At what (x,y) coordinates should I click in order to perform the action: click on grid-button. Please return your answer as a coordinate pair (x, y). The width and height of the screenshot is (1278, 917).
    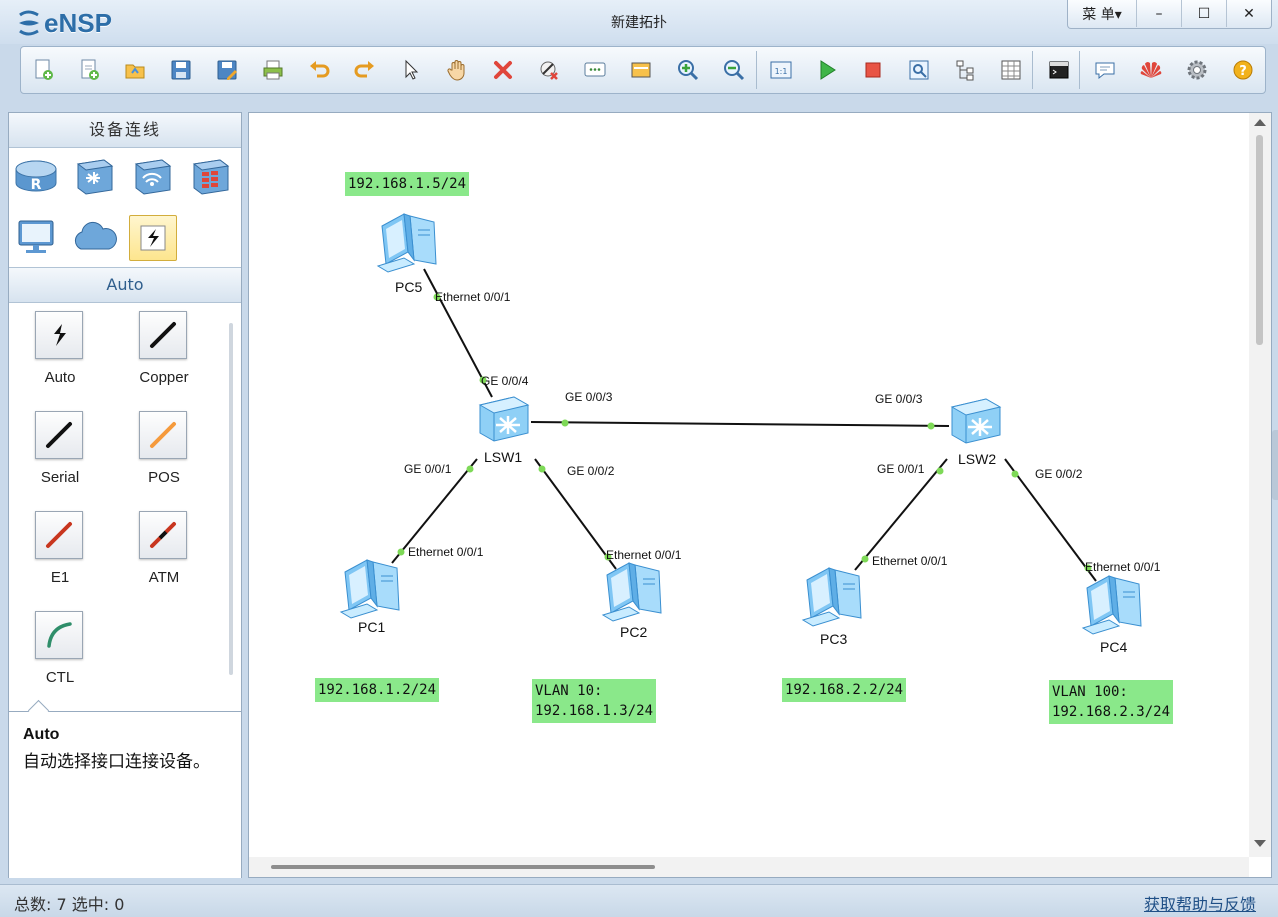
    Looking at the image, I should click on (1011, 70).